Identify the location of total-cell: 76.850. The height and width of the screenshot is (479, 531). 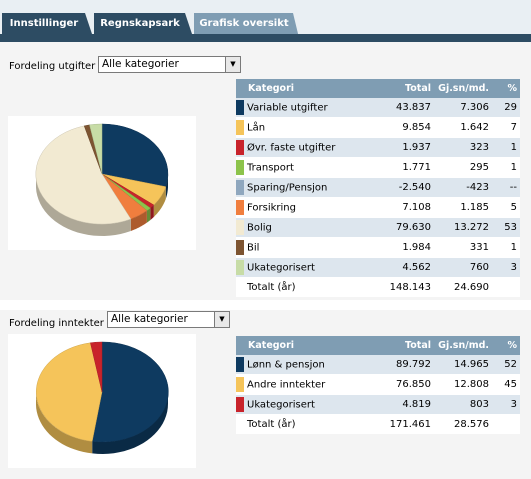
(405, 384).